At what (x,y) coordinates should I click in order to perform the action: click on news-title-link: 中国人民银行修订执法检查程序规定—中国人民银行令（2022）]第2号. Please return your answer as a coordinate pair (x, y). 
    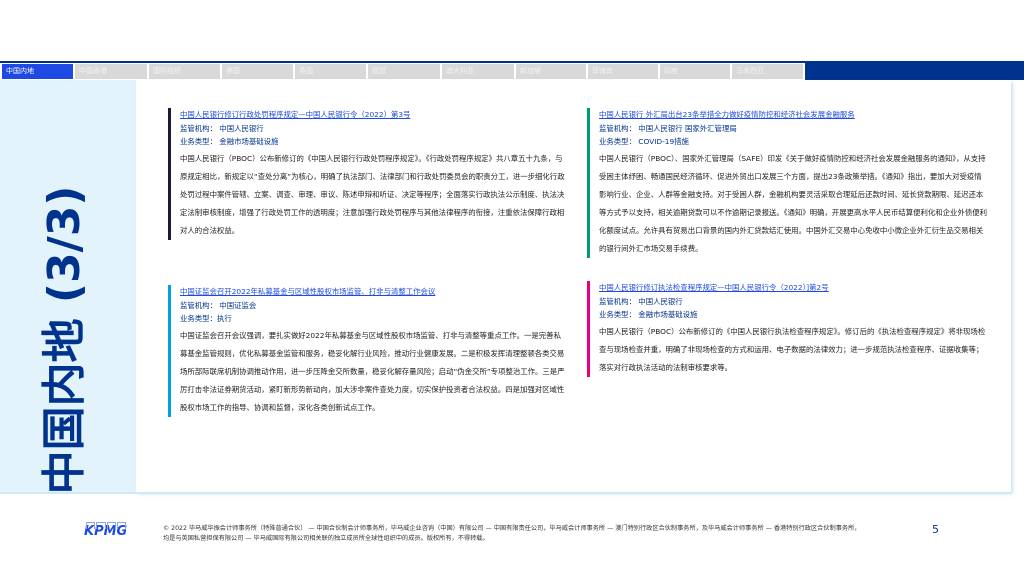
    Looking at the image, I should click on (794, 288).